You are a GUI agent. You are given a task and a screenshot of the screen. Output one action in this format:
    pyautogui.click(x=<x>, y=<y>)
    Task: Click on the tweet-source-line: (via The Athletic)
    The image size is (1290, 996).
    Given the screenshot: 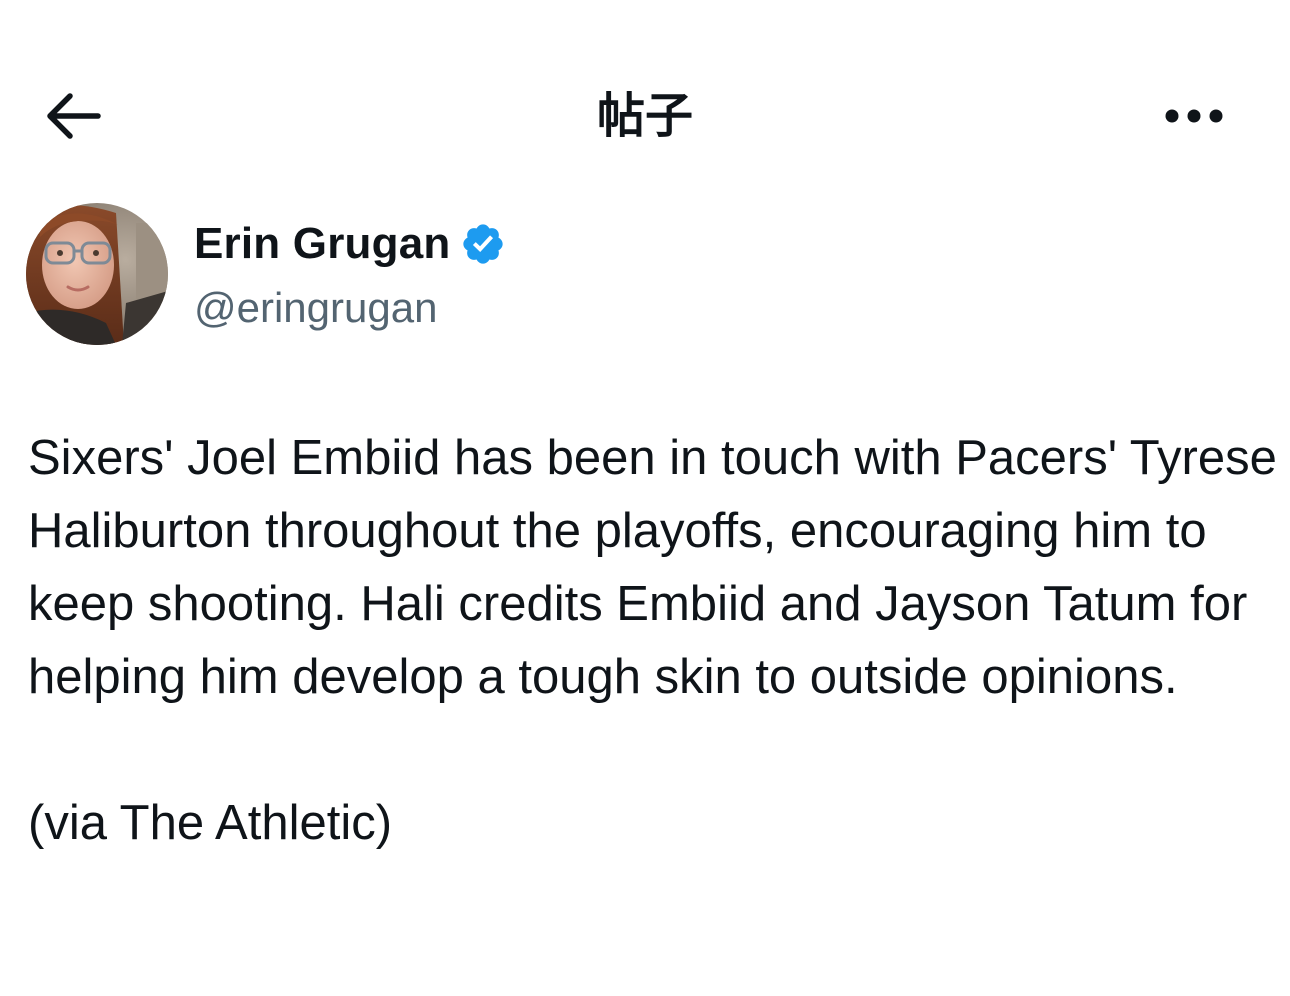 What is the action you would take?
    pyautogui.click(x=210, y=823)
    